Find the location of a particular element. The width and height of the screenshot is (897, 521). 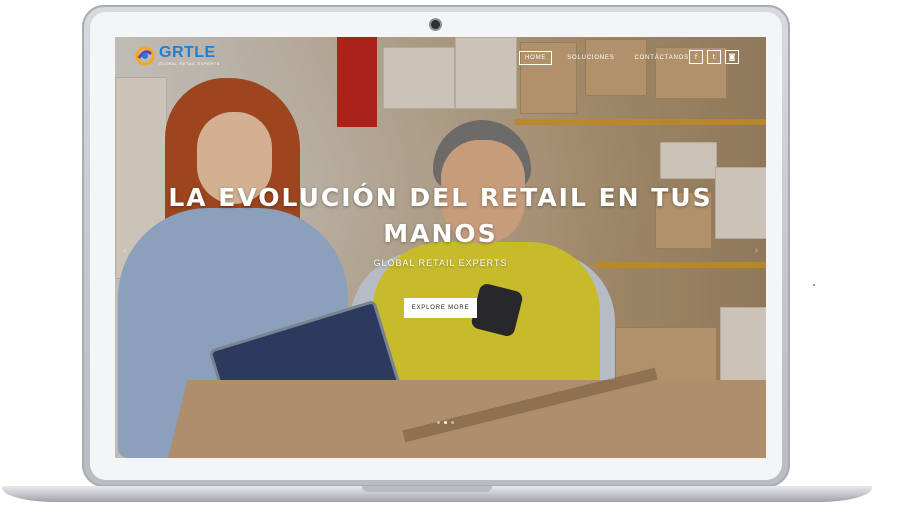

main-nav: HOME SOLUCIONES CONTÁCTANOS is located at coordinates (606, 58).